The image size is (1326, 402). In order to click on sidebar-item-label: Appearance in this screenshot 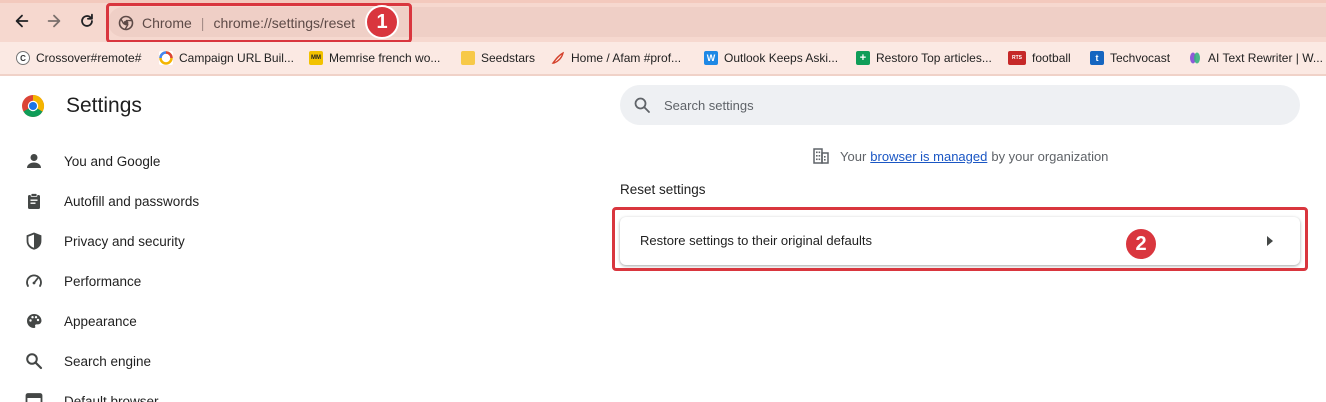, I will do `click(100, 321)`.